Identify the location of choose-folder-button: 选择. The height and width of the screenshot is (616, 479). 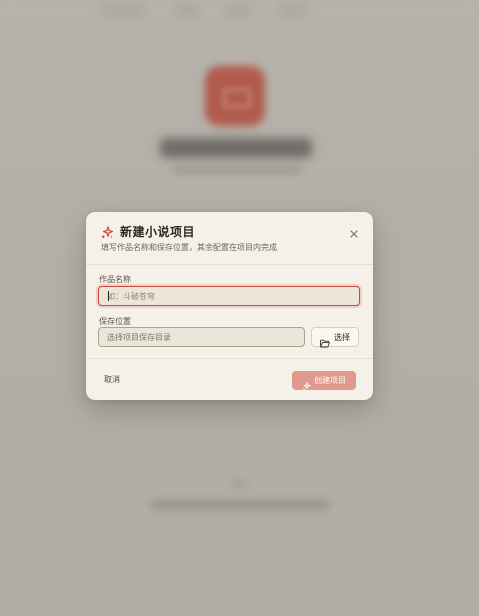
(335, 337).